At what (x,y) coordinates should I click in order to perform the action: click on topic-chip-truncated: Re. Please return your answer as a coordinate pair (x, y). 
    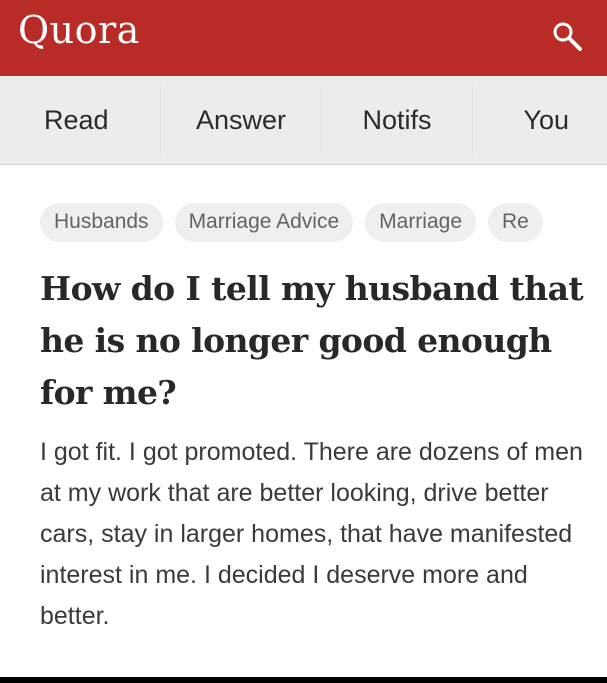
    Looking at the image, I should click on (515, 222).